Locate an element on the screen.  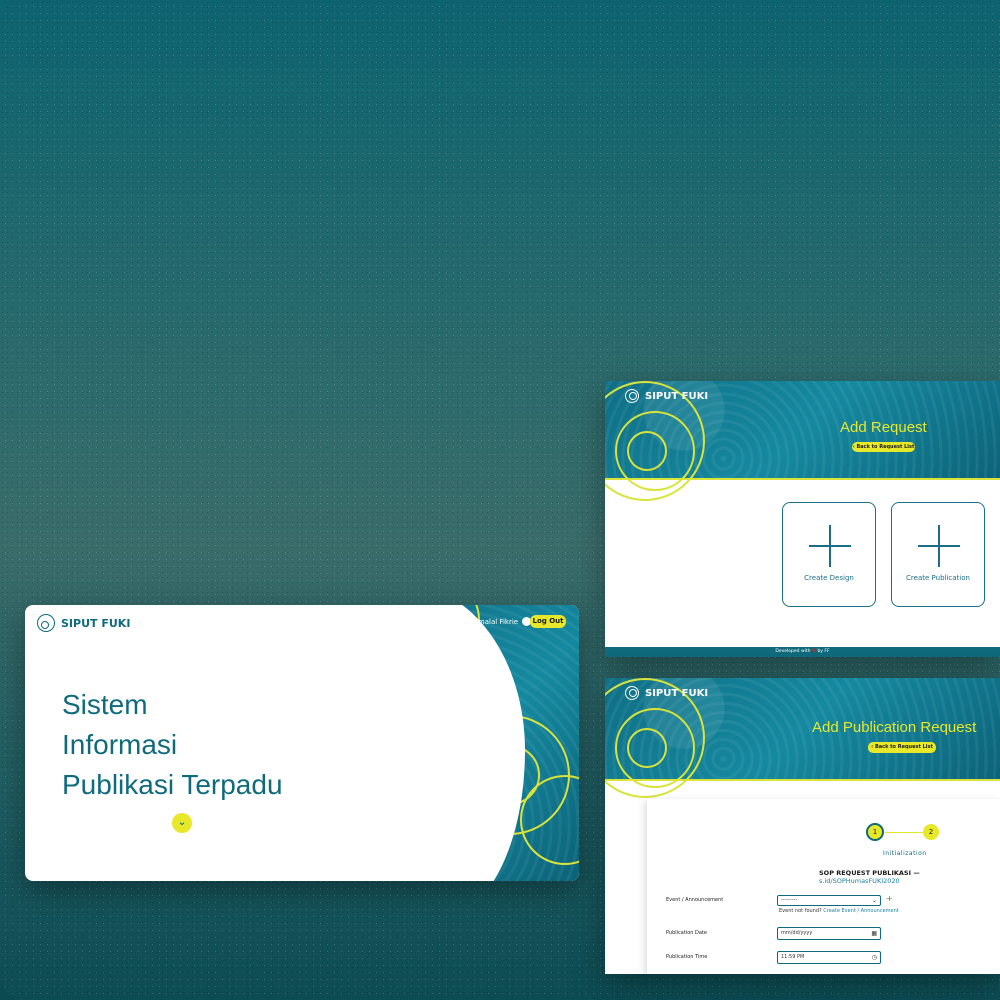
time-label: Publication Time is located at coordinates (687, 957).